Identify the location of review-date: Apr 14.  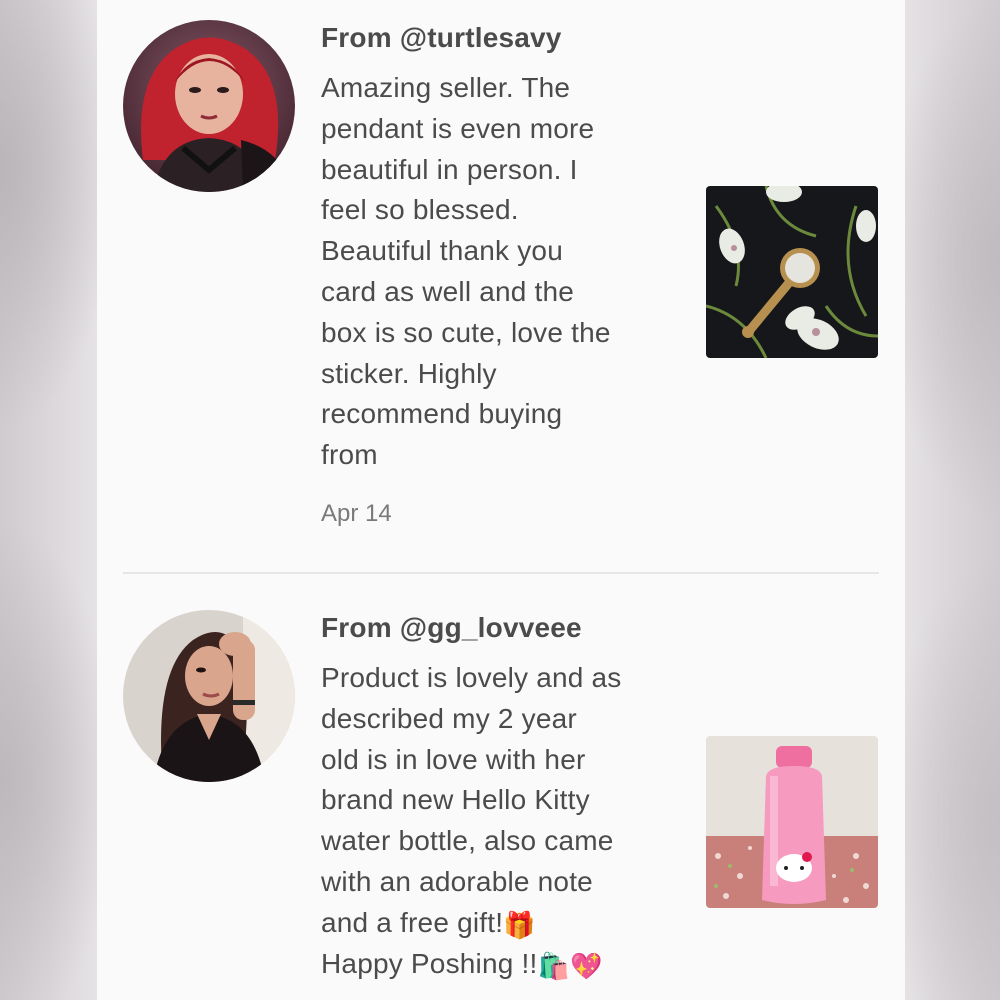
(356, 513).